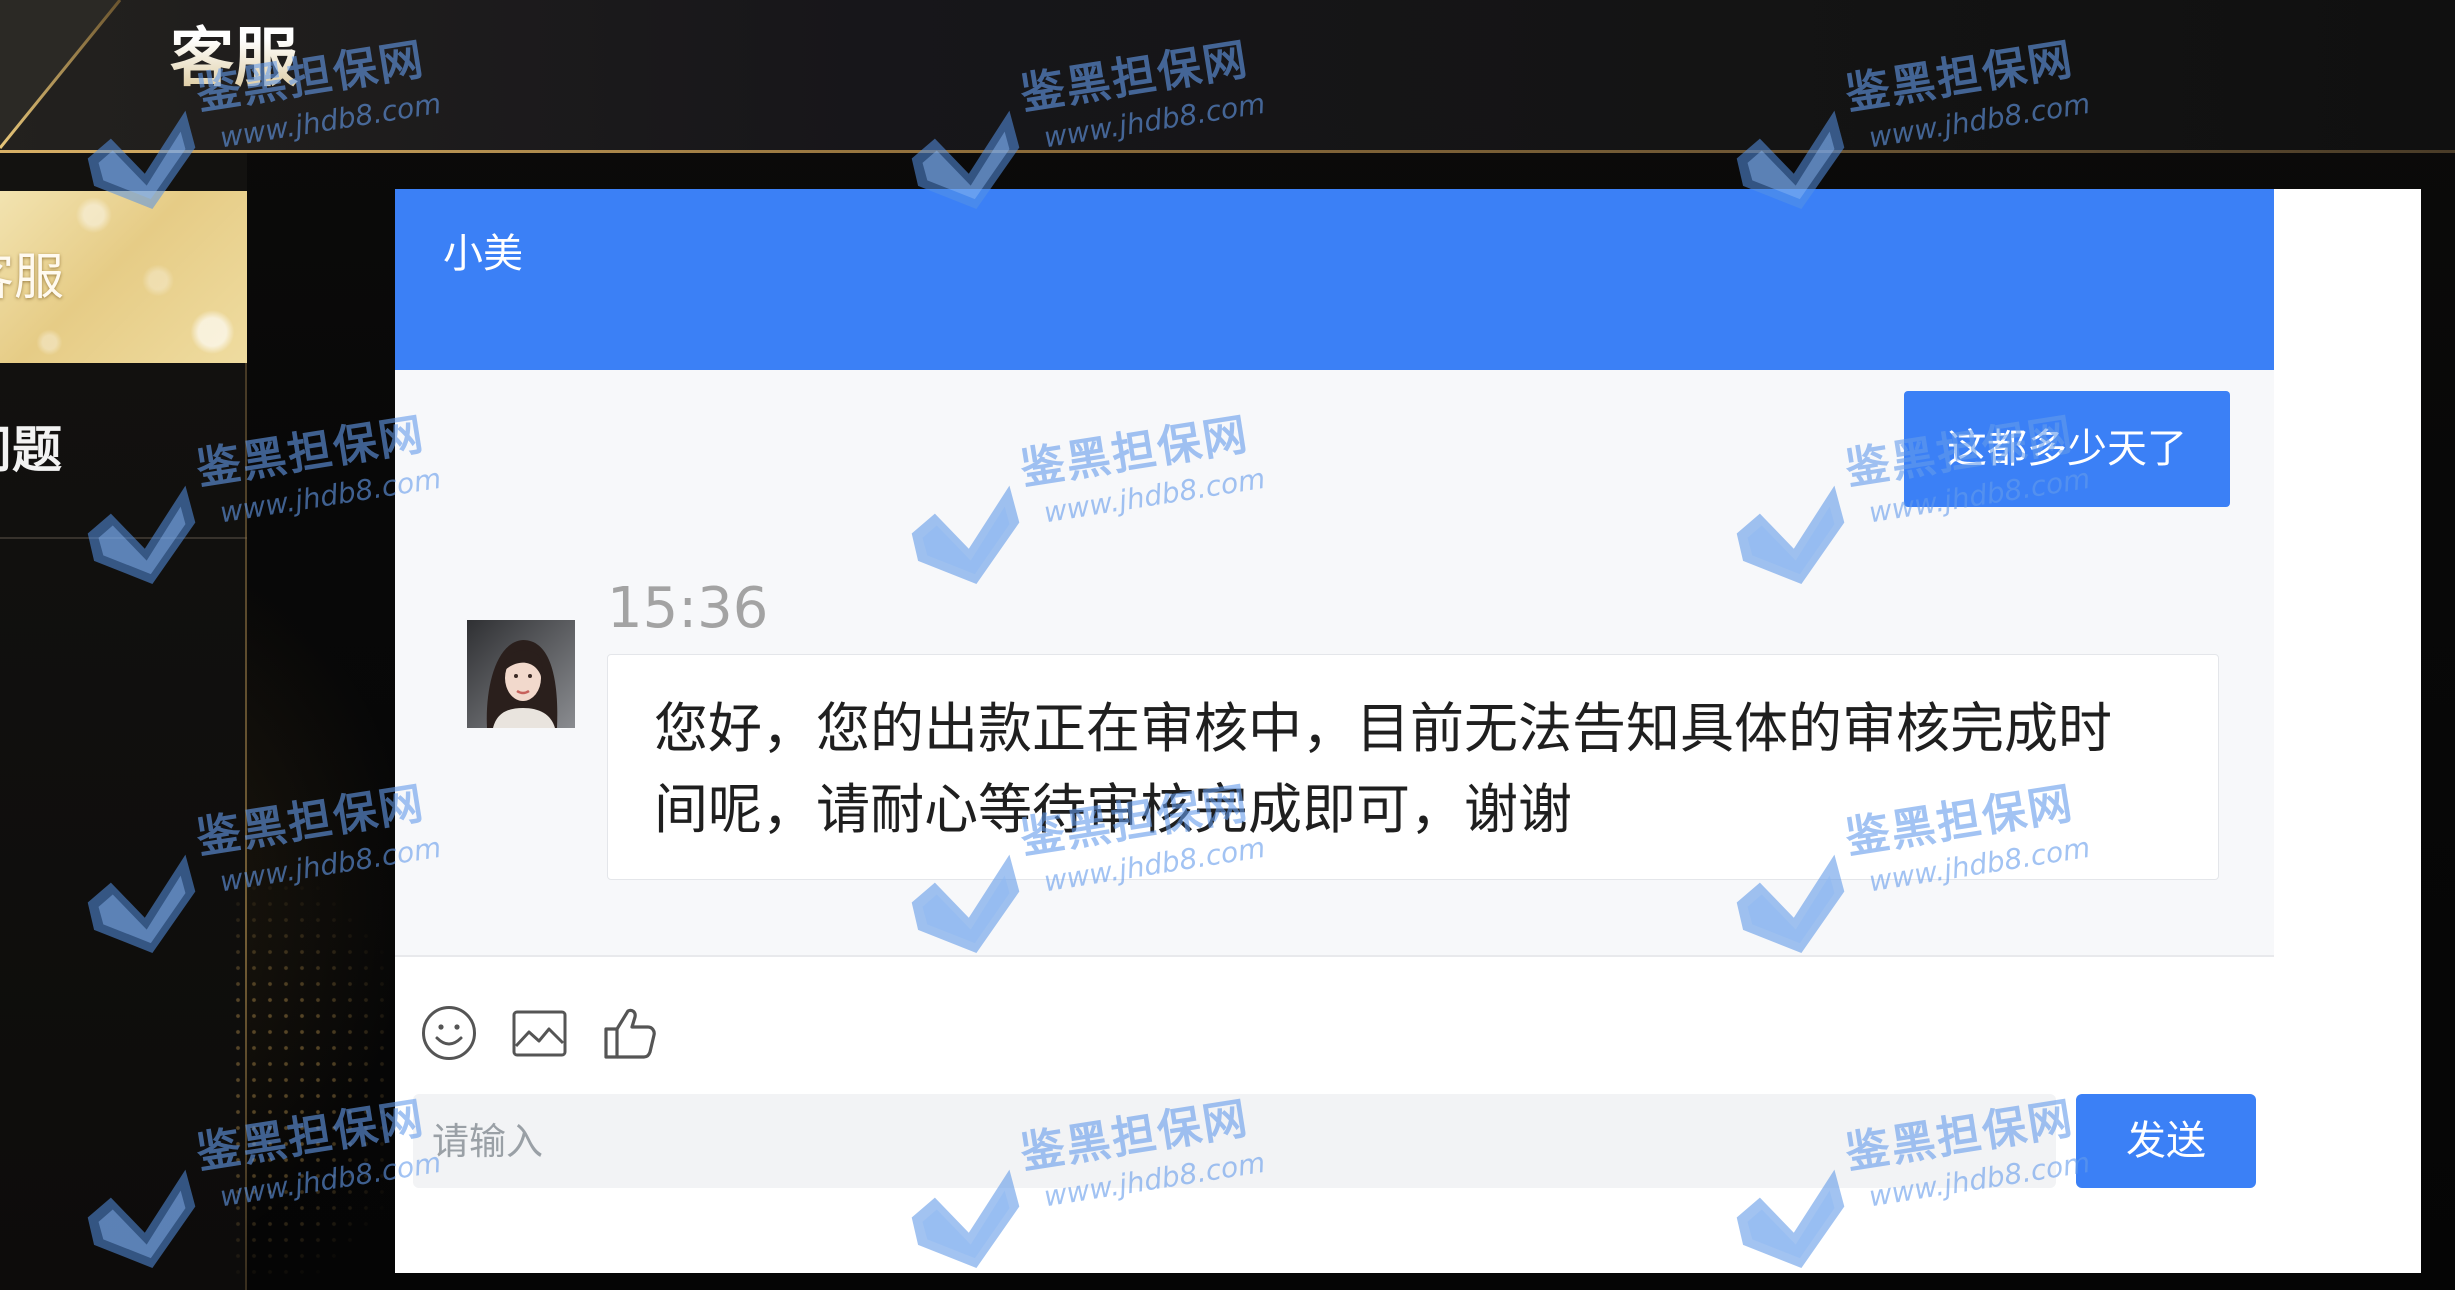  I want to click on chat-header: 小美, so click(1334, 279).